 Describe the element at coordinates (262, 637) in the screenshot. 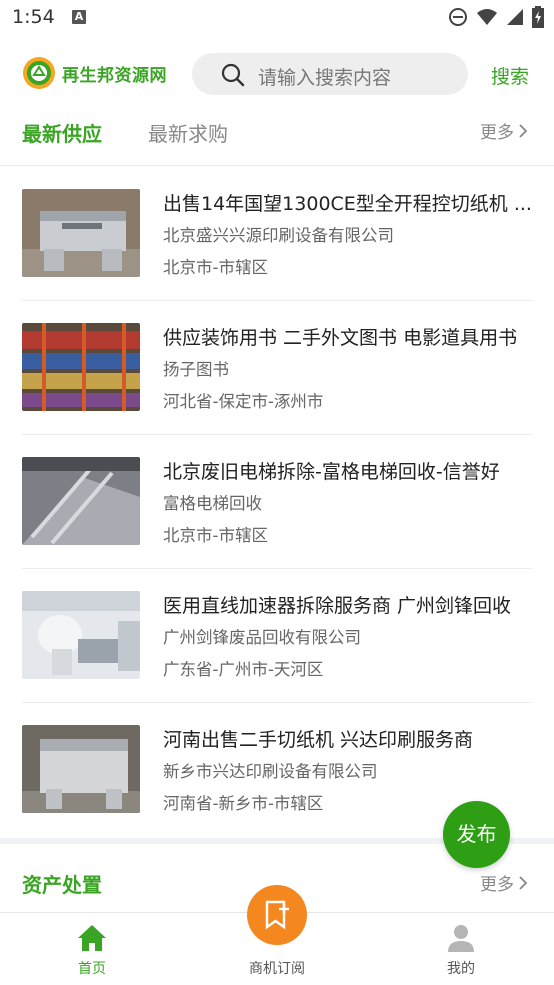

I see `item-company: 广州剑锋废品回收有限公司` at that location.